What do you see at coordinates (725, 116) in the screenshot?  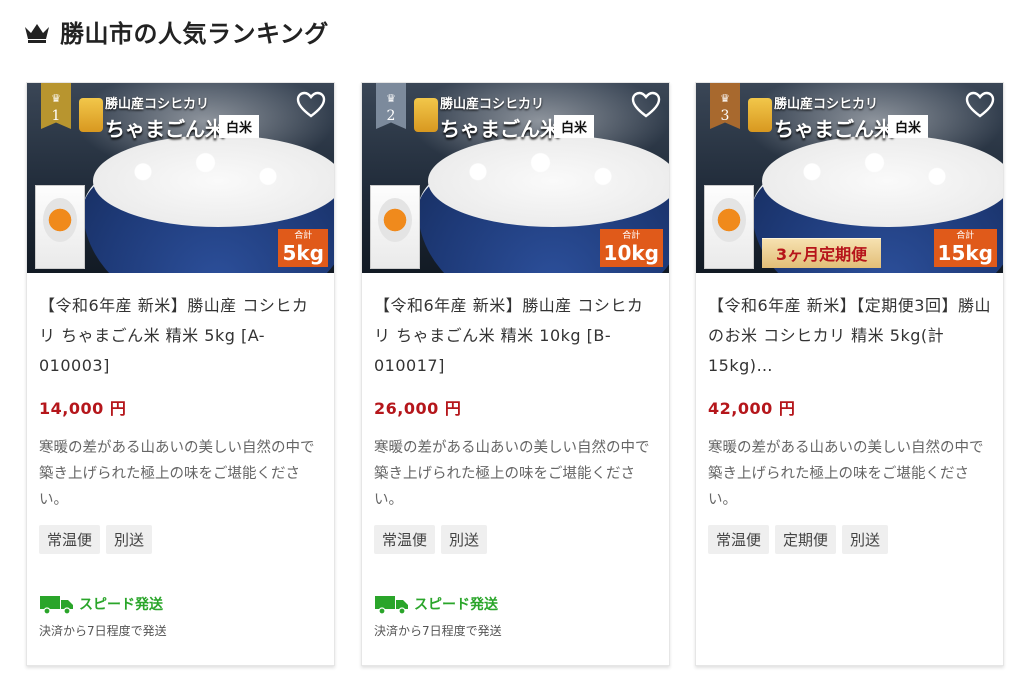 I see `rank-number: 3` at bounding box center [725, 116].